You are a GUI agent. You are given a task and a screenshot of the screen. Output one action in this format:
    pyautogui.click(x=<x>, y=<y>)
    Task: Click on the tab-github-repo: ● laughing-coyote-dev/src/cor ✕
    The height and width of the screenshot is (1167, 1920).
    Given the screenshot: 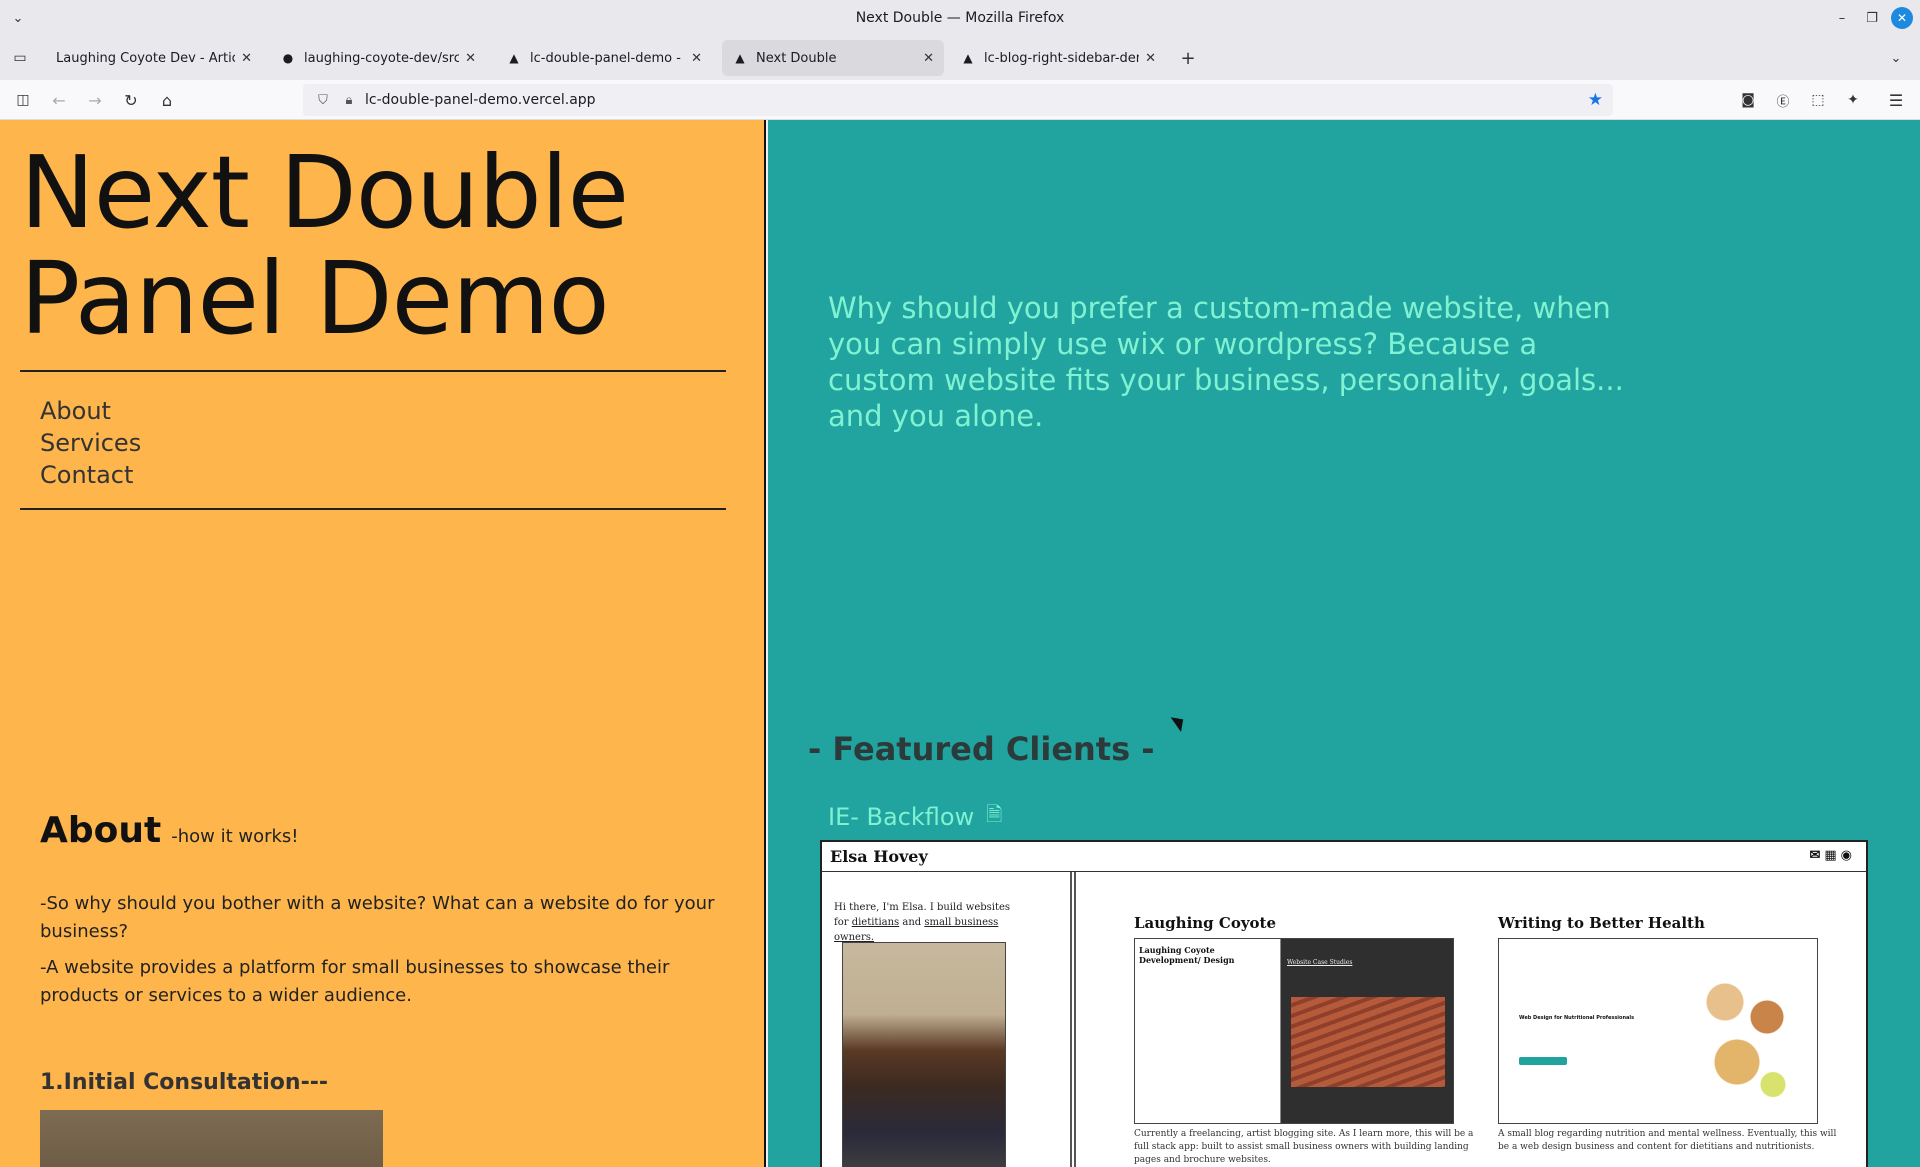 What is the action you would take?
    pyautogui.click(x=378, y=58)
    